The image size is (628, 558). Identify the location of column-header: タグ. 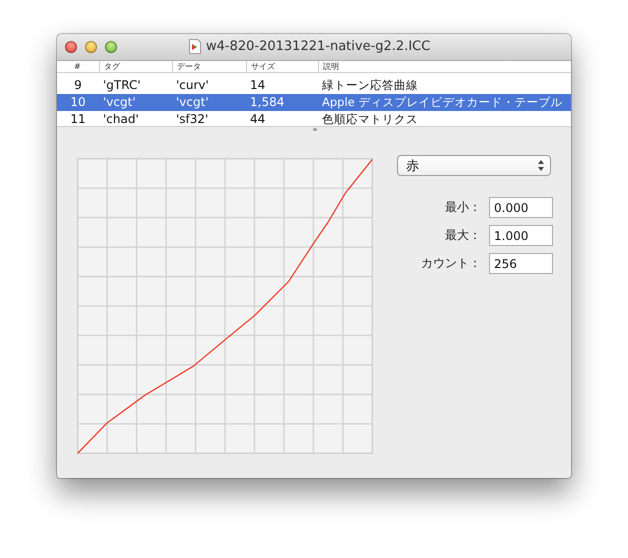
(135, 66).